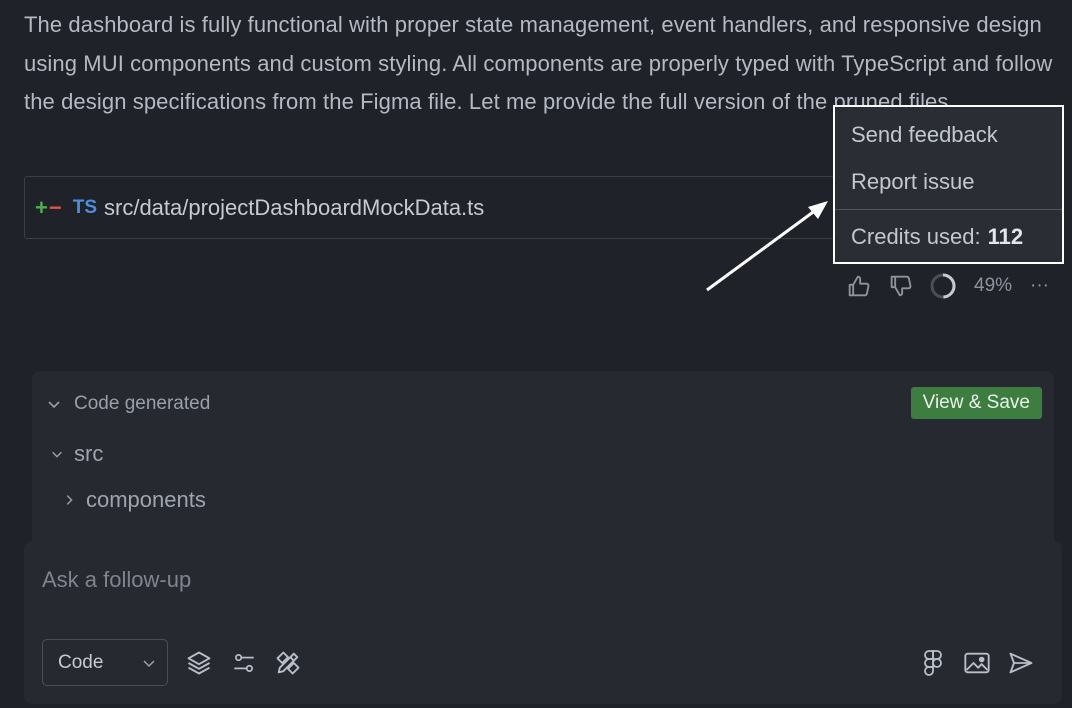  I want to click on diff-icon: +−, so click(49, 208).